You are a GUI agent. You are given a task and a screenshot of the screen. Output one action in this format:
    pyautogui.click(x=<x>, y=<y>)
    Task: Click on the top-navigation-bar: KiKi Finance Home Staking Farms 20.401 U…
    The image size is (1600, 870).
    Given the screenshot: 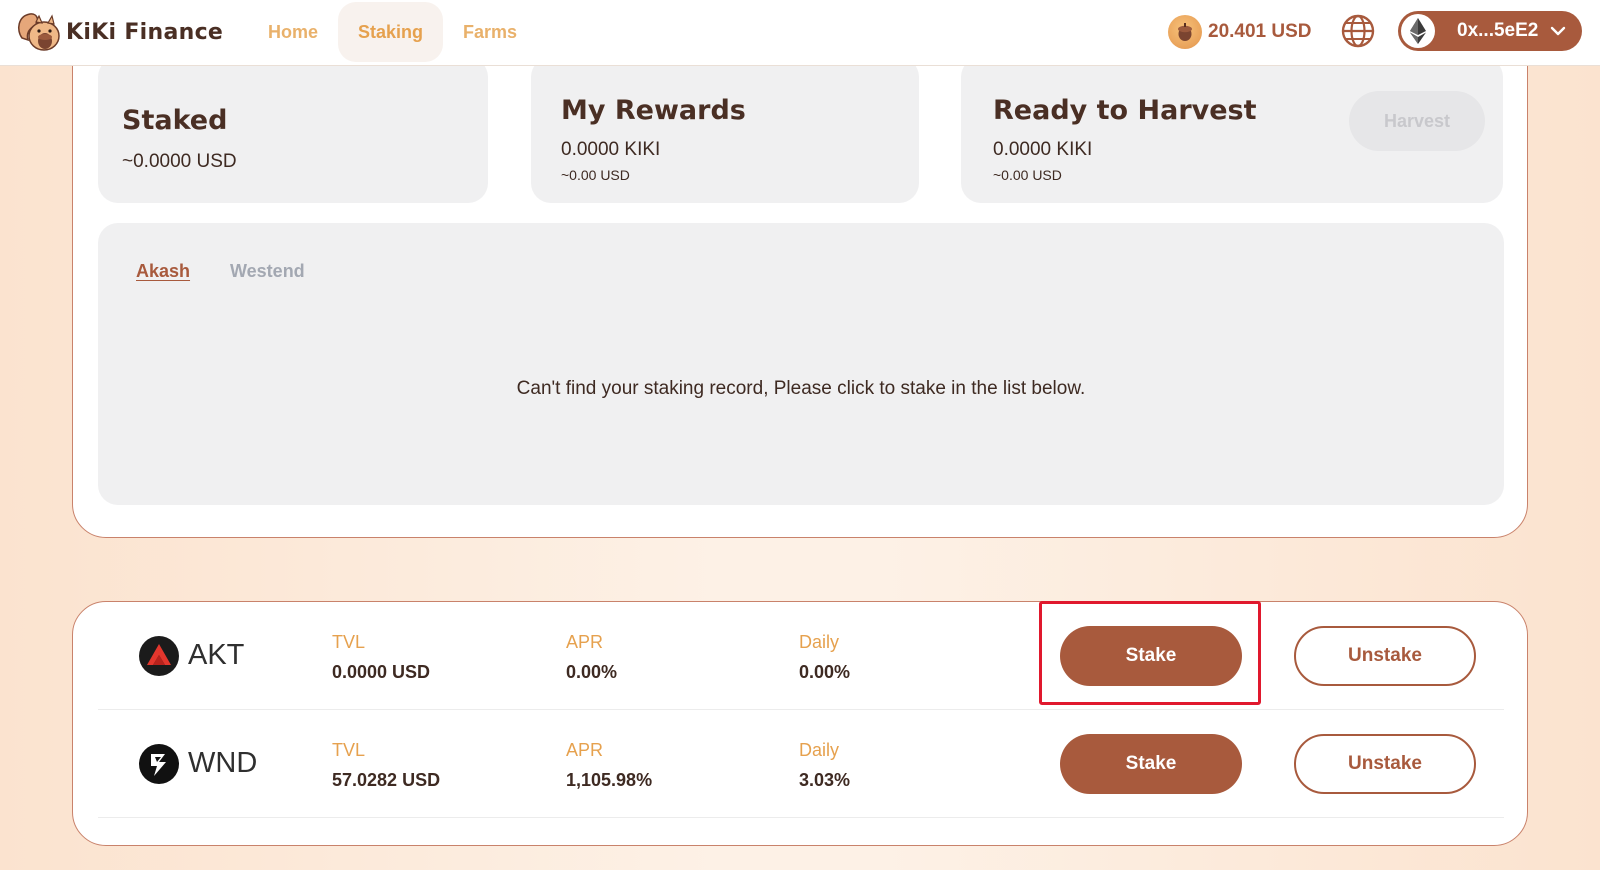 What is the action you would take?
    pyautogui.click(x=800, y=33)
    